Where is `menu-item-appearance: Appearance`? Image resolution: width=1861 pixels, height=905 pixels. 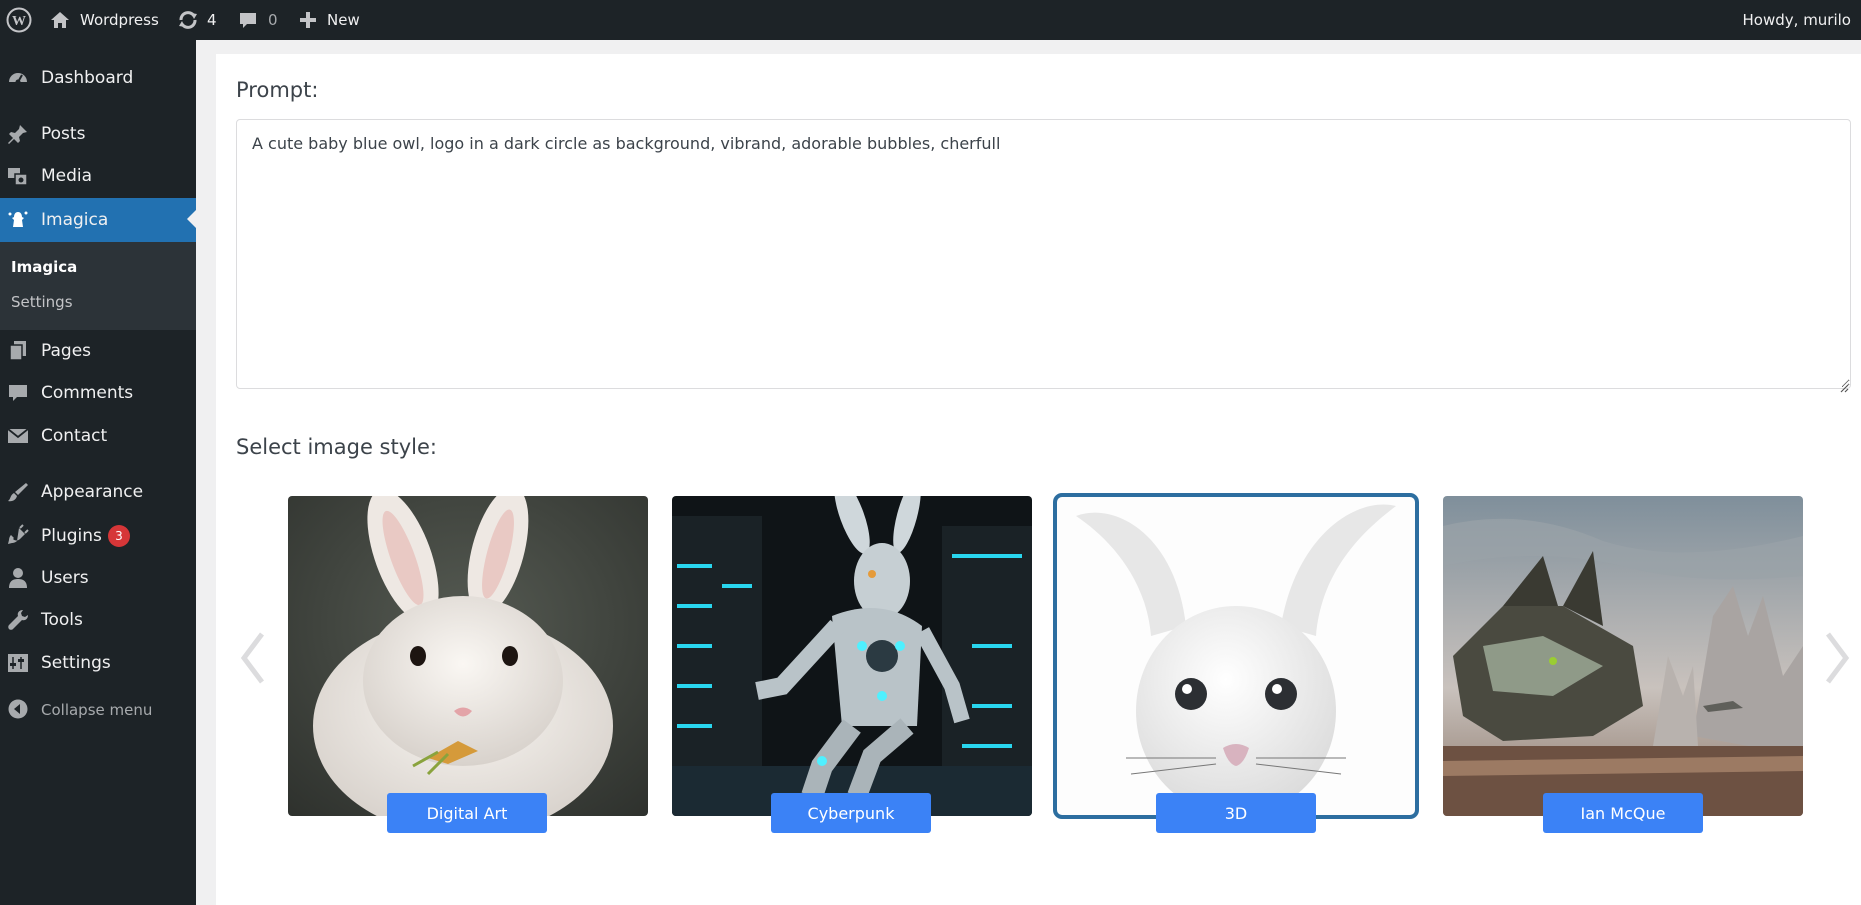 menu-item-appearance: Appearance is located at coordinates (98, 492).